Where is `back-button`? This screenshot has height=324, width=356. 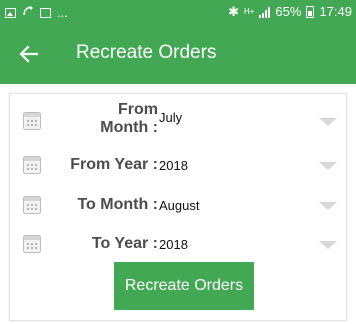
back-button is located at coordinates (29, 54).